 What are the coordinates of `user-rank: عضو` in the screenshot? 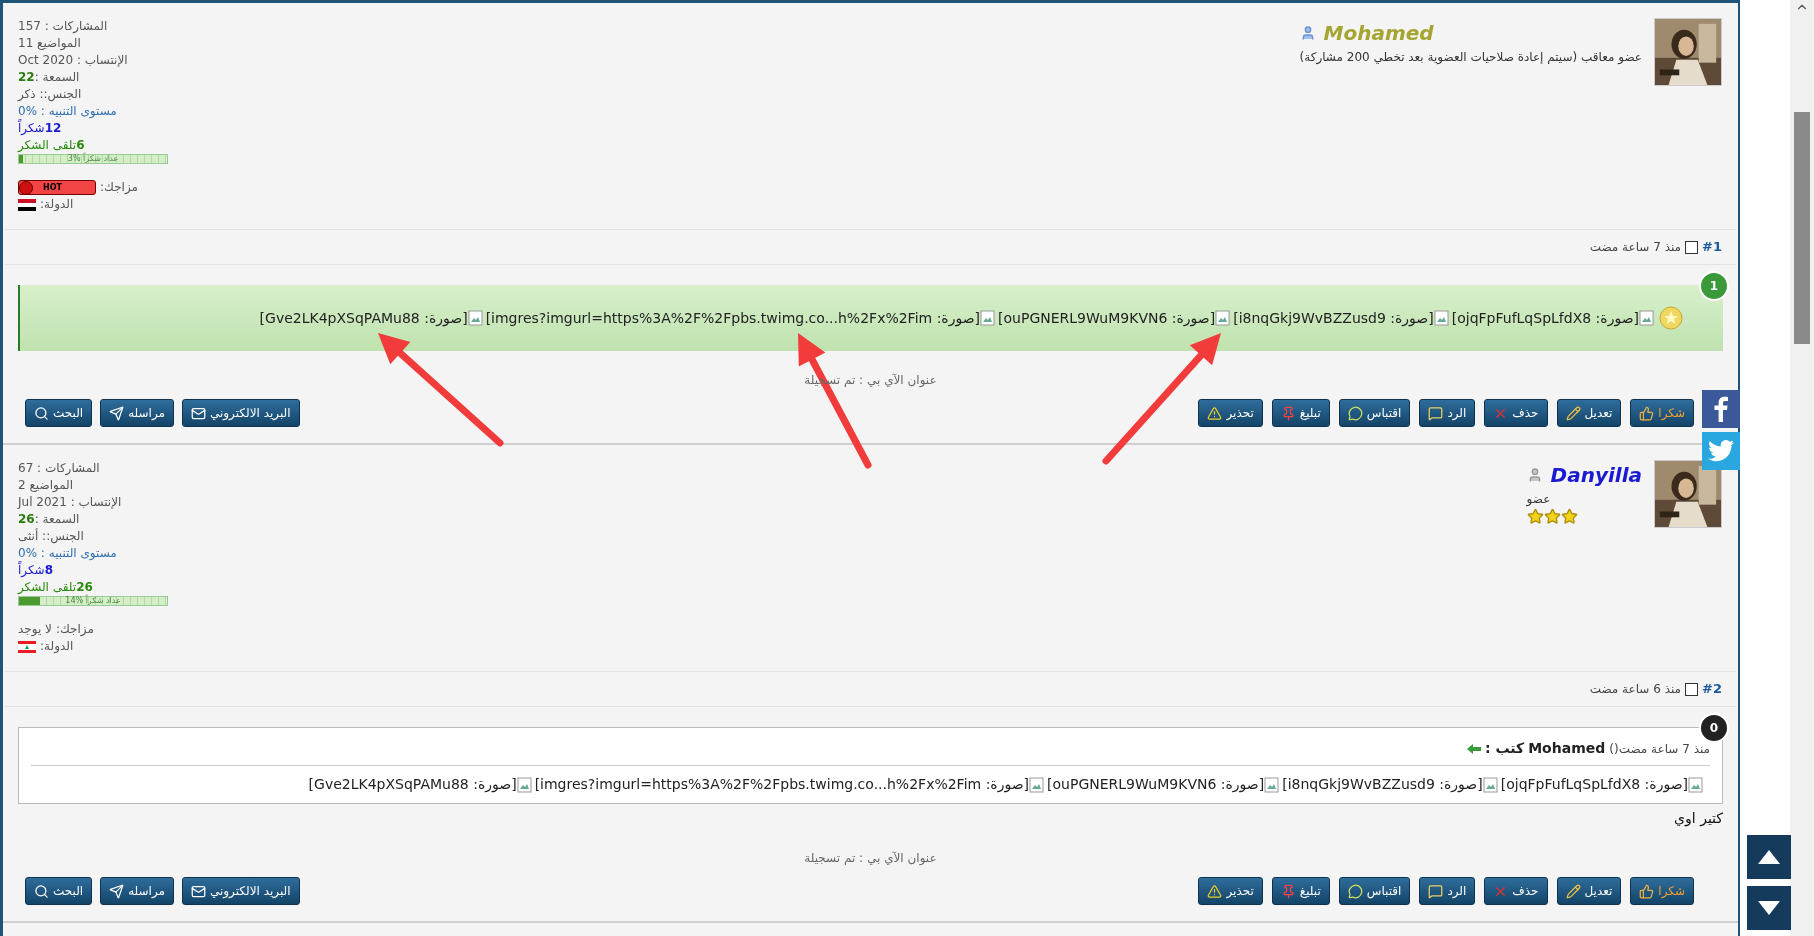 It's located at (1538, 499).